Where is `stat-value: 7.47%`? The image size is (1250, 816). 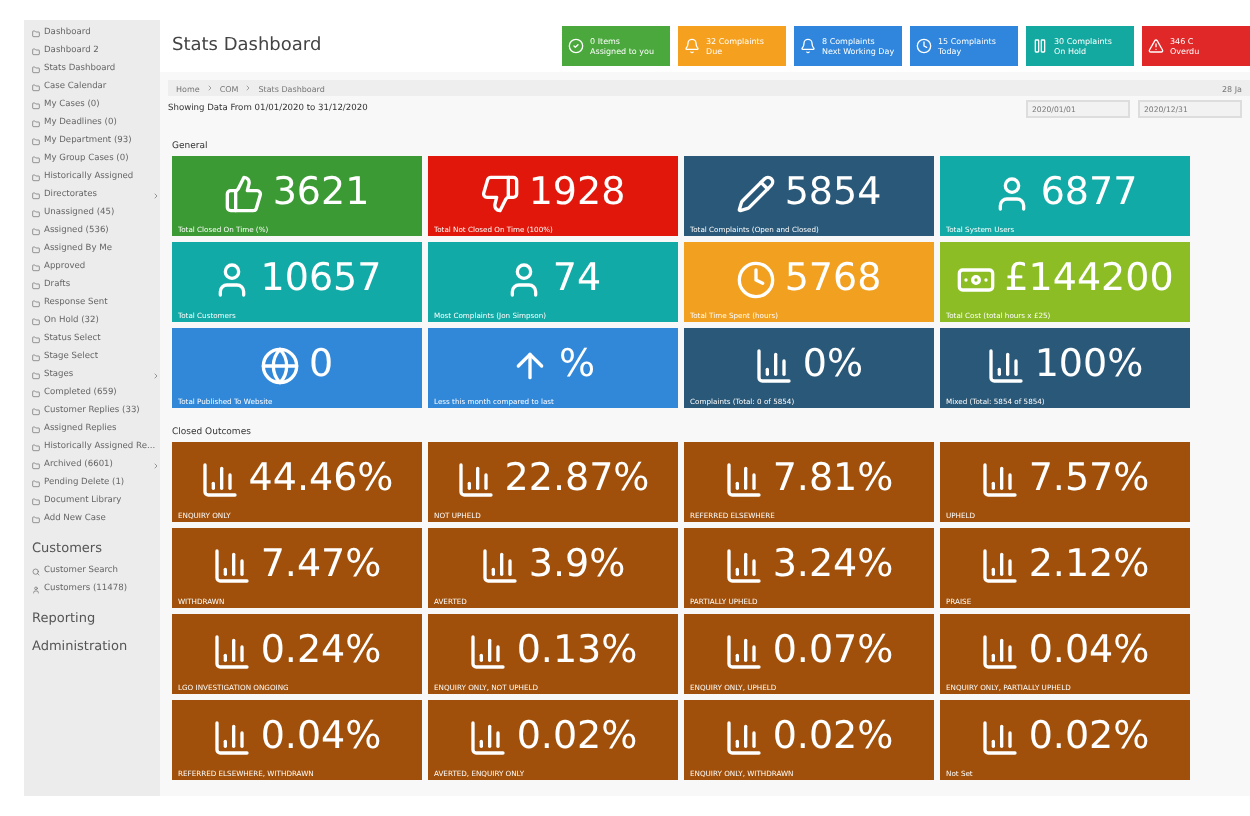 stat-value: 7.47% is located at coordinates (321, 565).